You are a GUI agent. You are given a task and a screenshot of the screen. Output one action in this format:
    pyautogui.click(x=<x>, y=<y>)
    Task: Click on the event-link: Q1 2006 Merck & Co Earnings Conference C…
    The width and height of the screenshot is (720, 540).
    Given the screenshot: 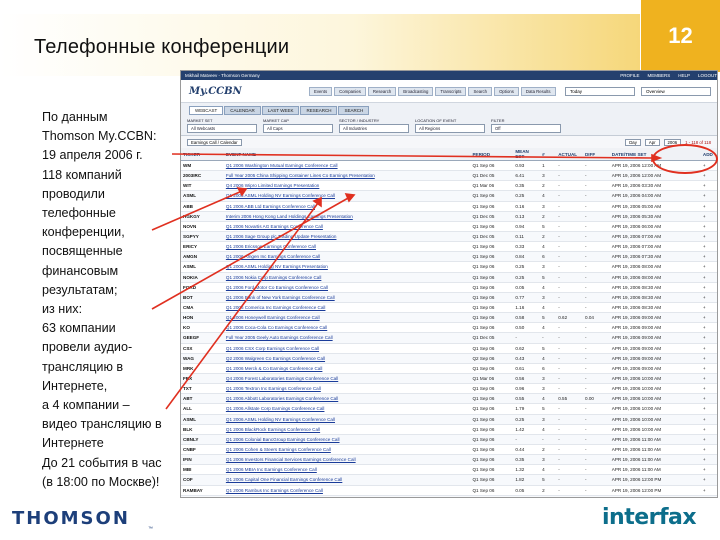 What is the action you would take?
    pyautogui.click(x=347, y=368)
    